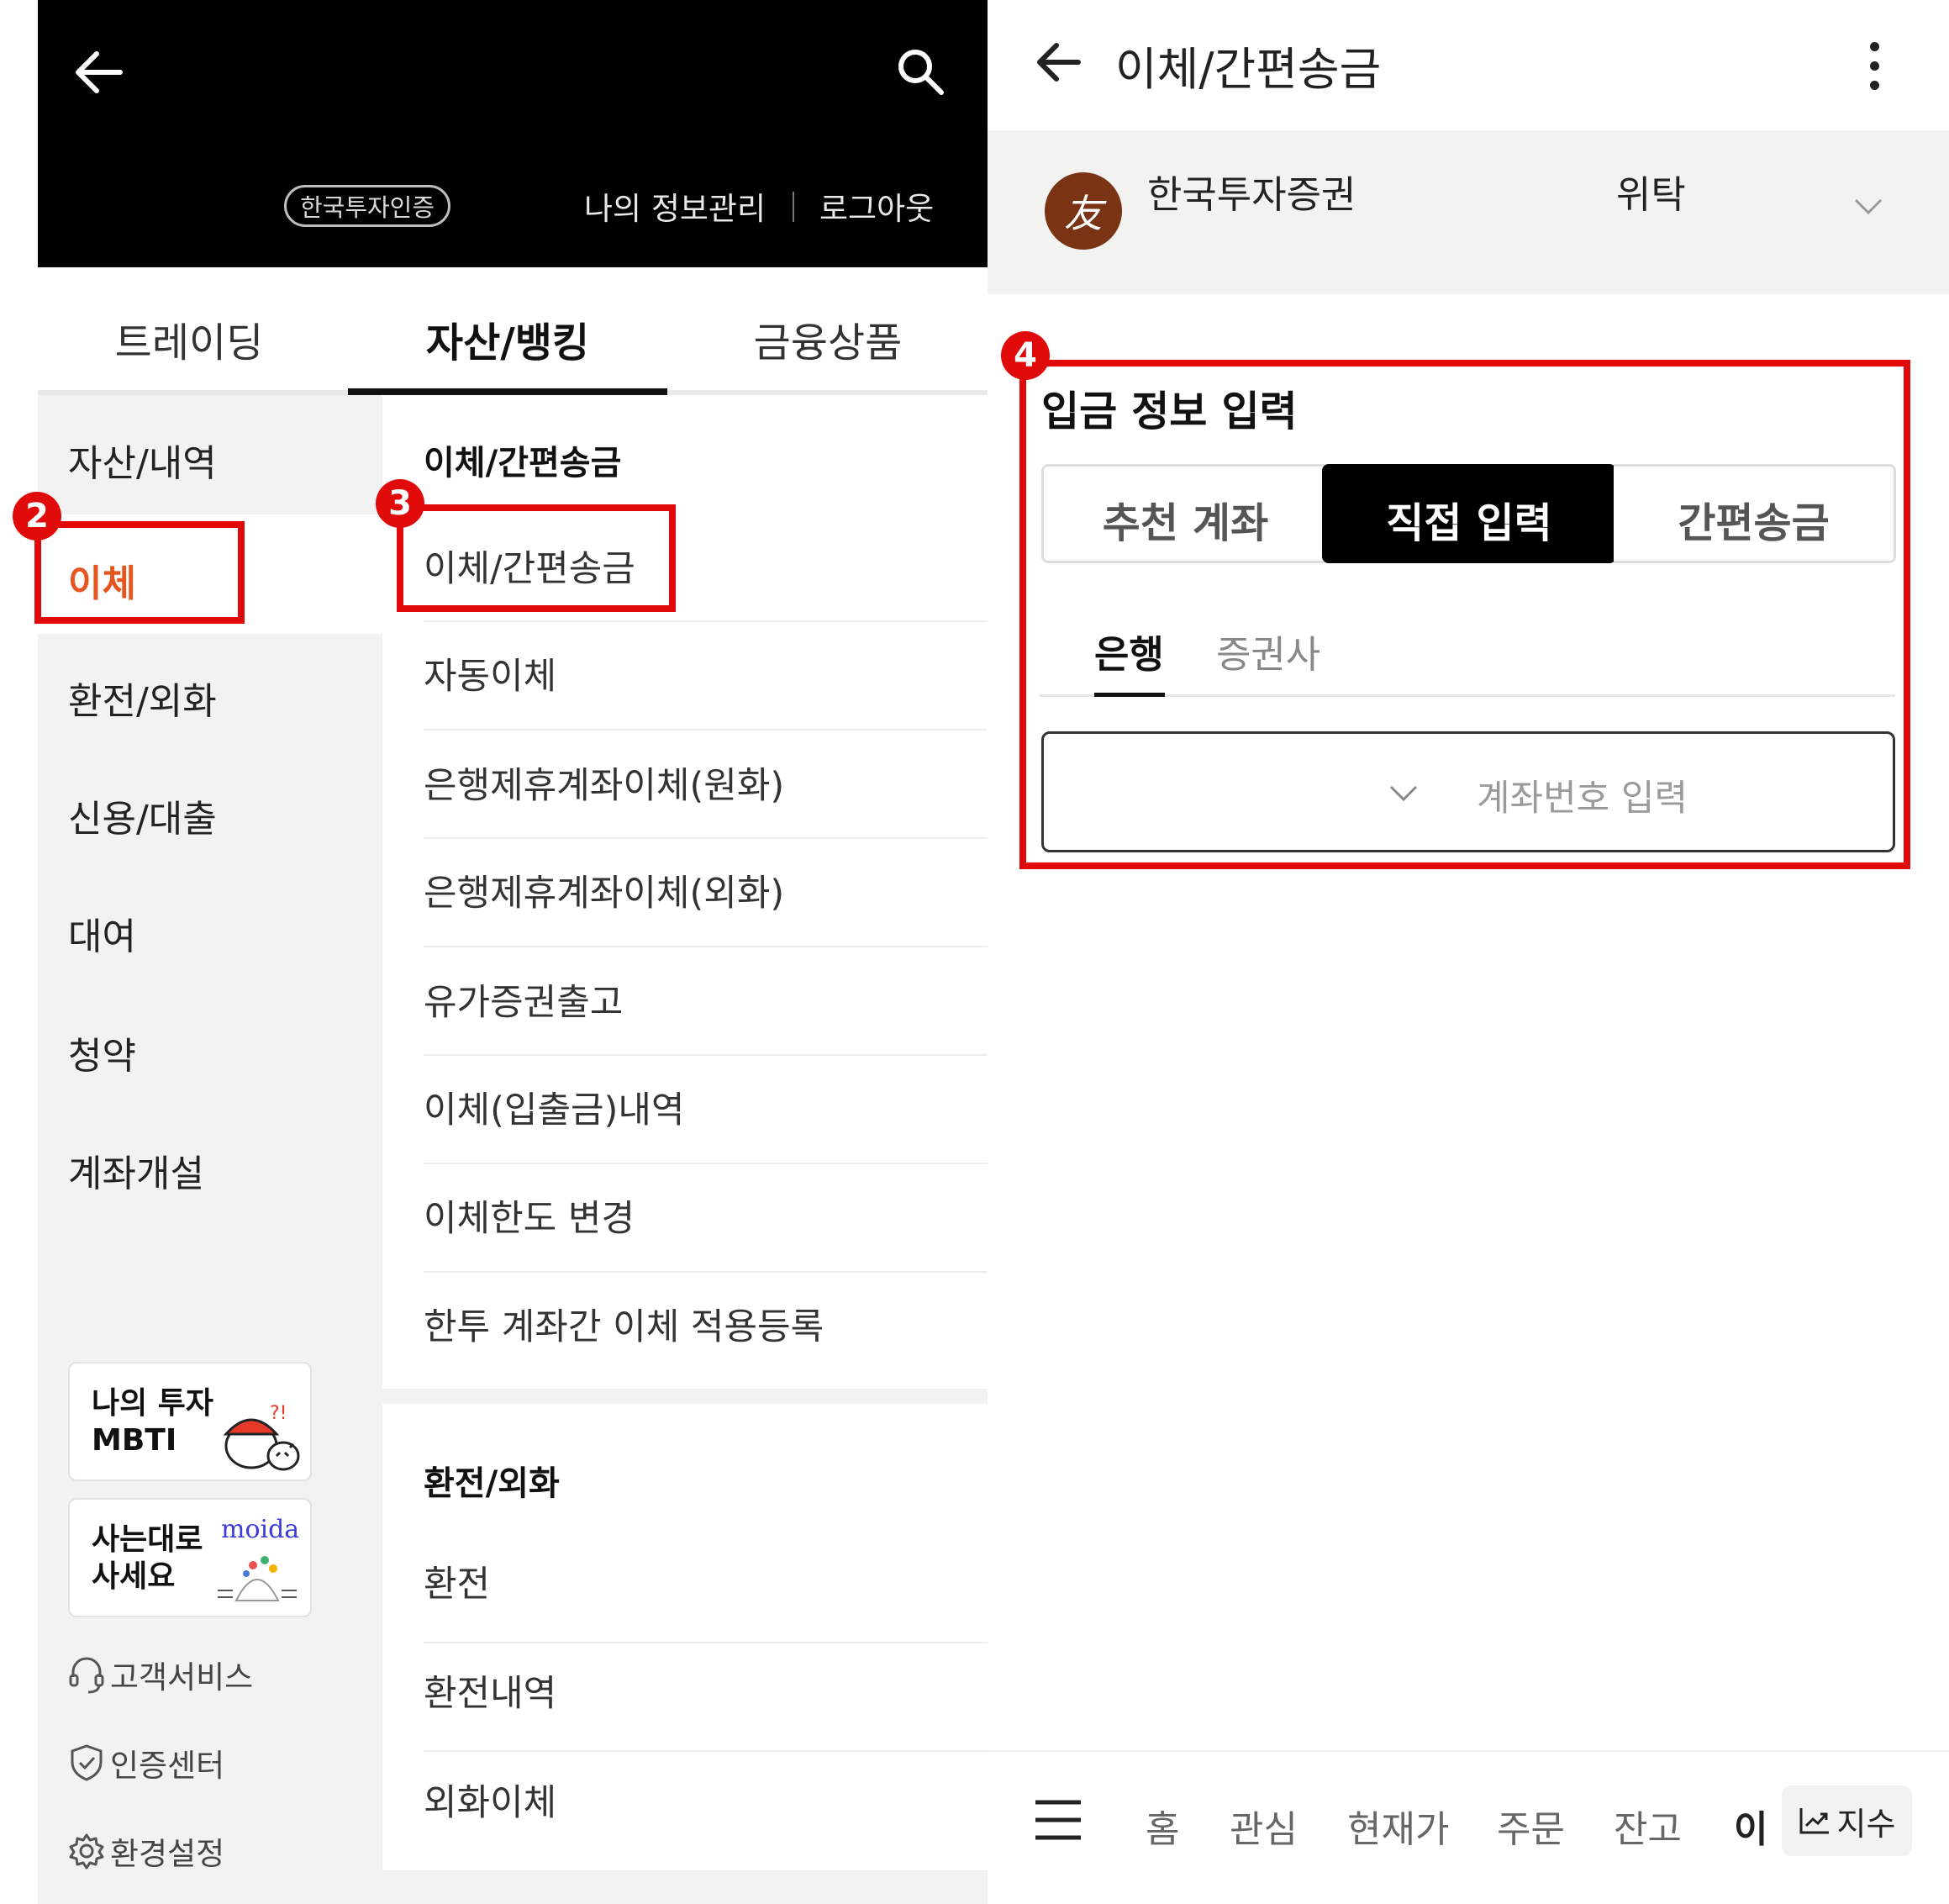  Describe the element at coordinates (1868, 208) in the screenshot. I see `chevron-down-icon` at that location.